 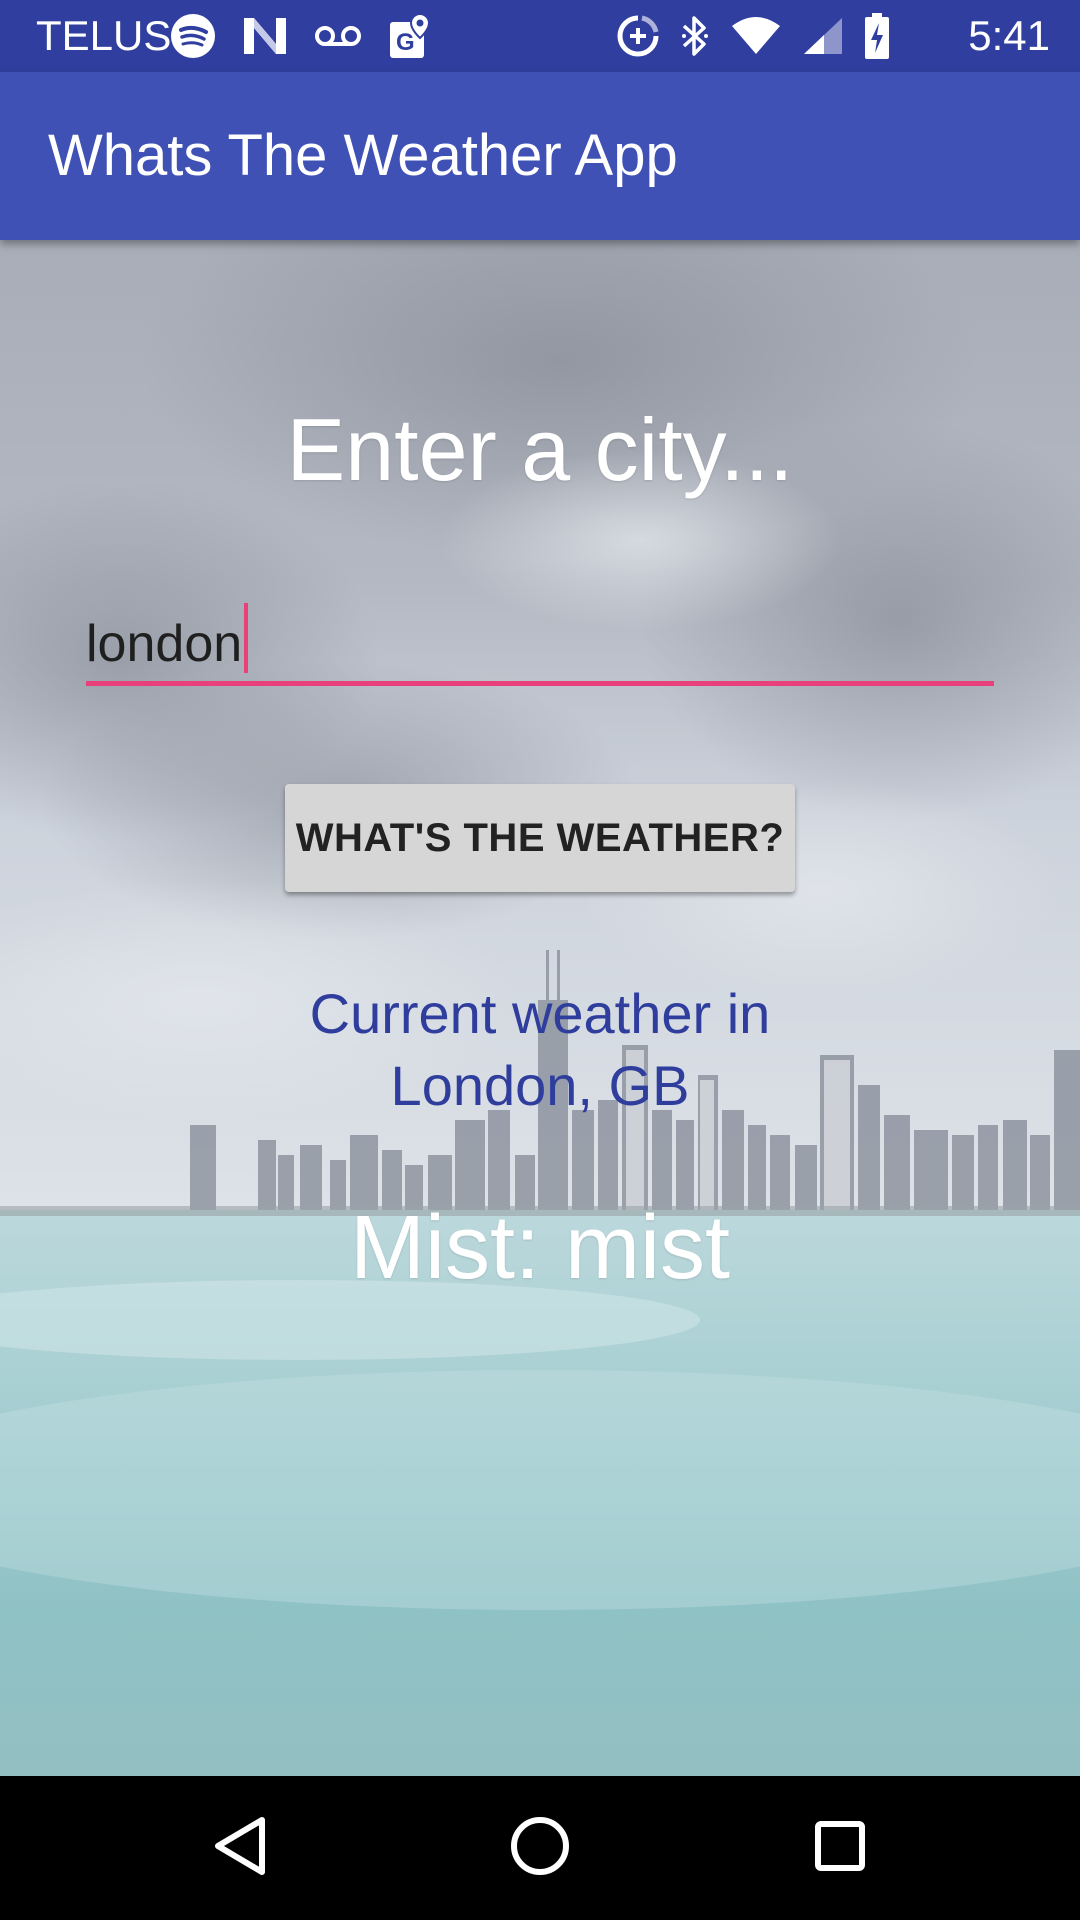 I want to click on recents-icon, so click(x=840, y=1848).